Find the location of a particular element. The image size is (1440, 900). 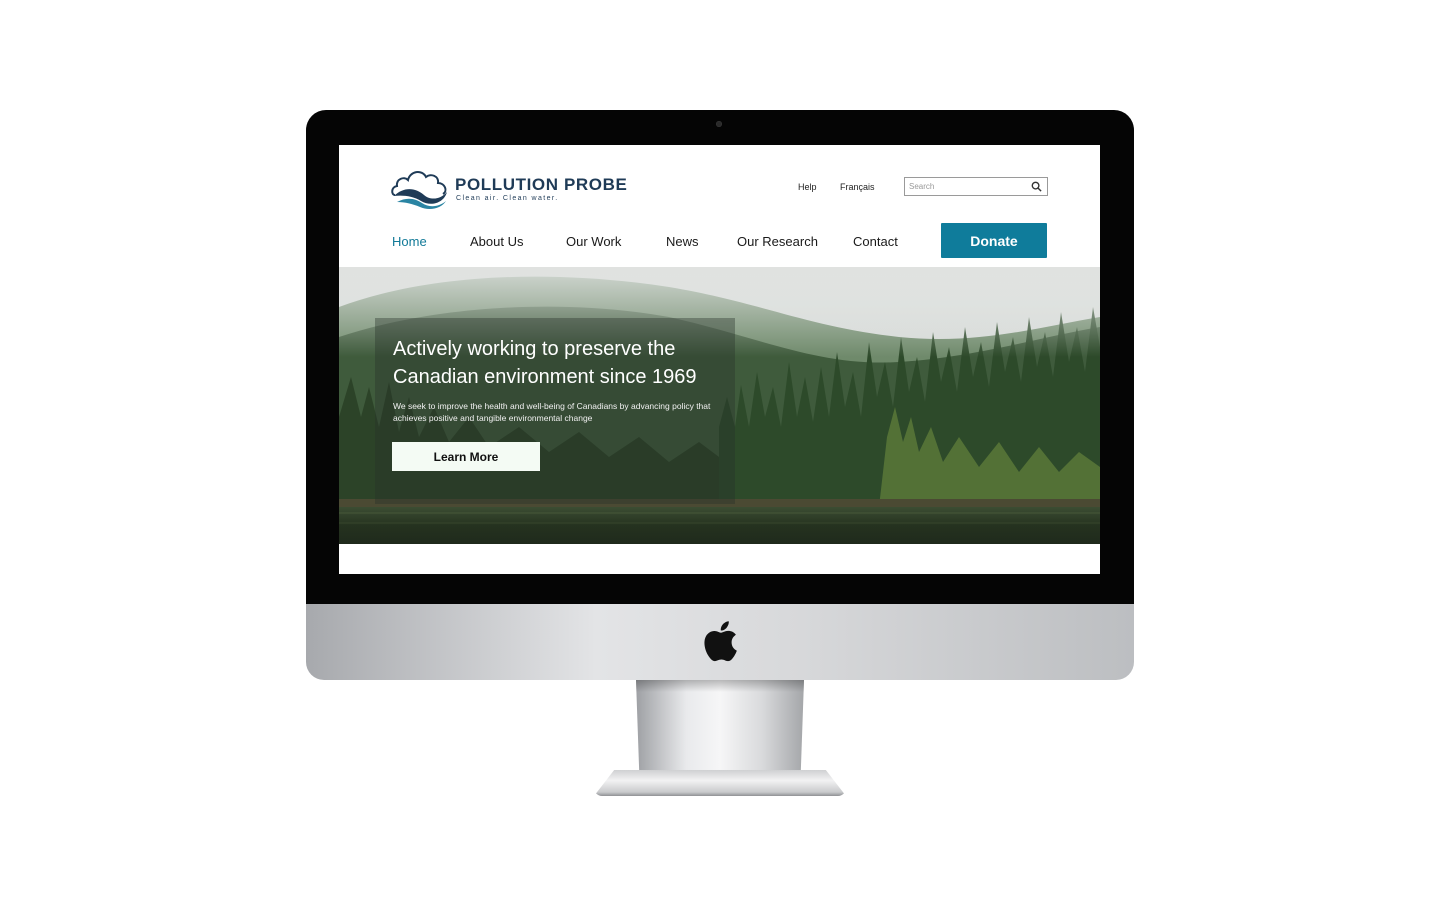

stand-neck-shadow is located at coordinates (720, 686).